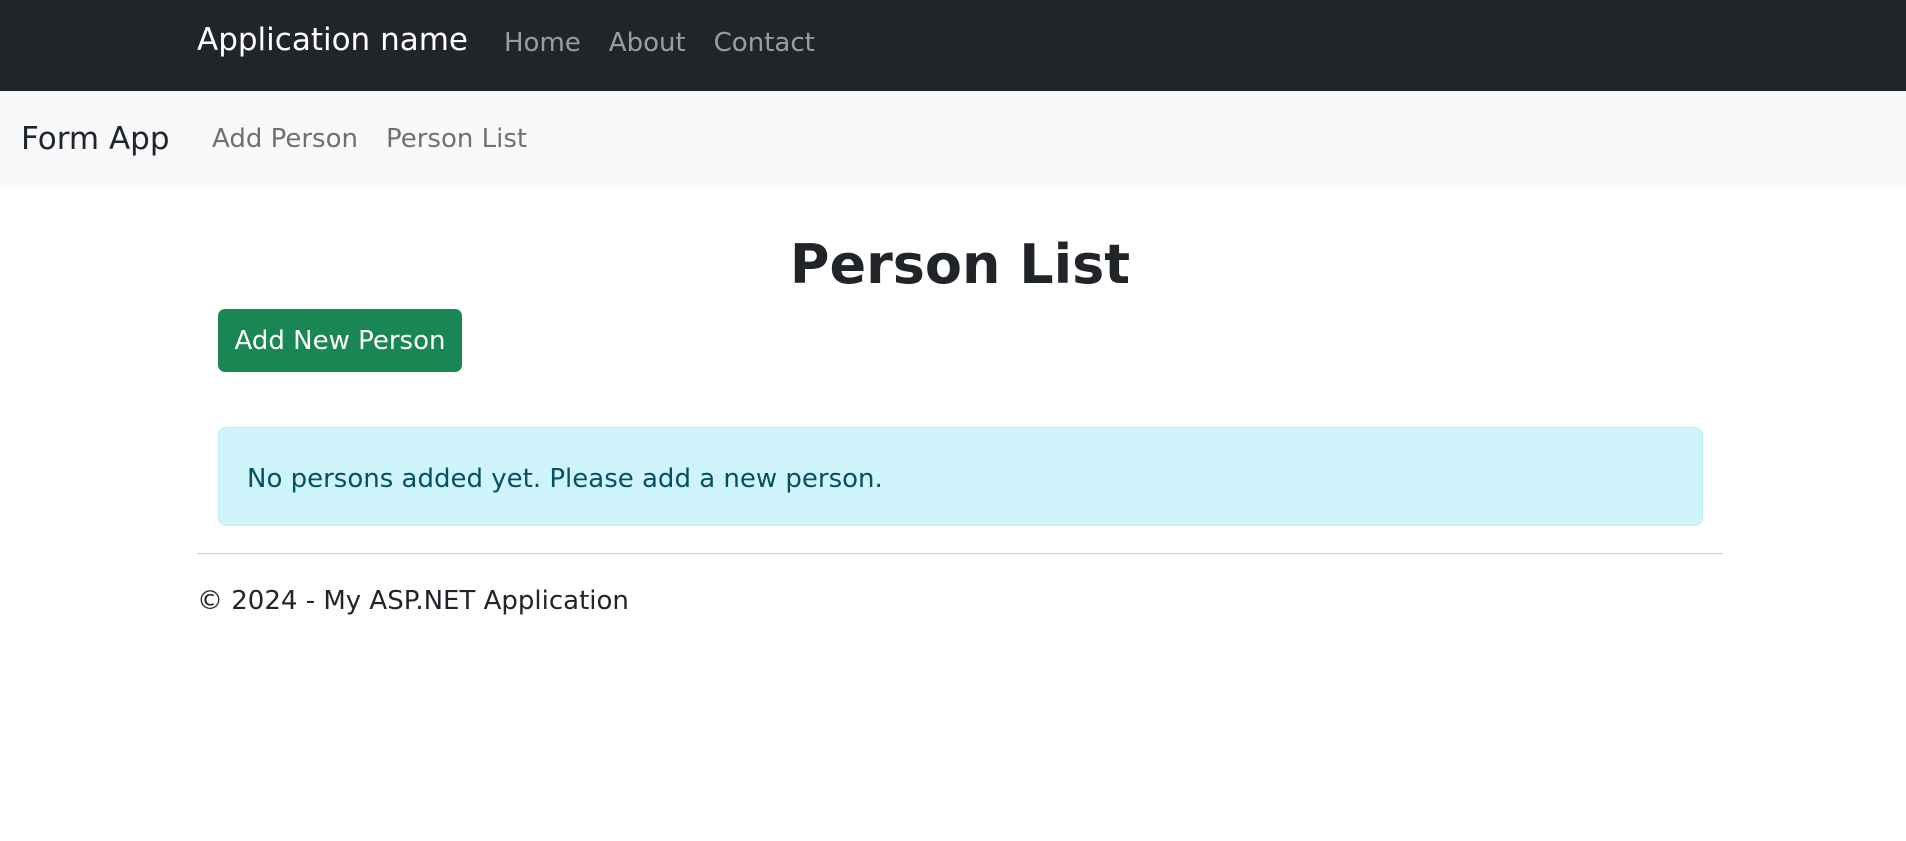 The image size is (1906, 841). I want to click on nav-link-home: Home, so click(542, 43).